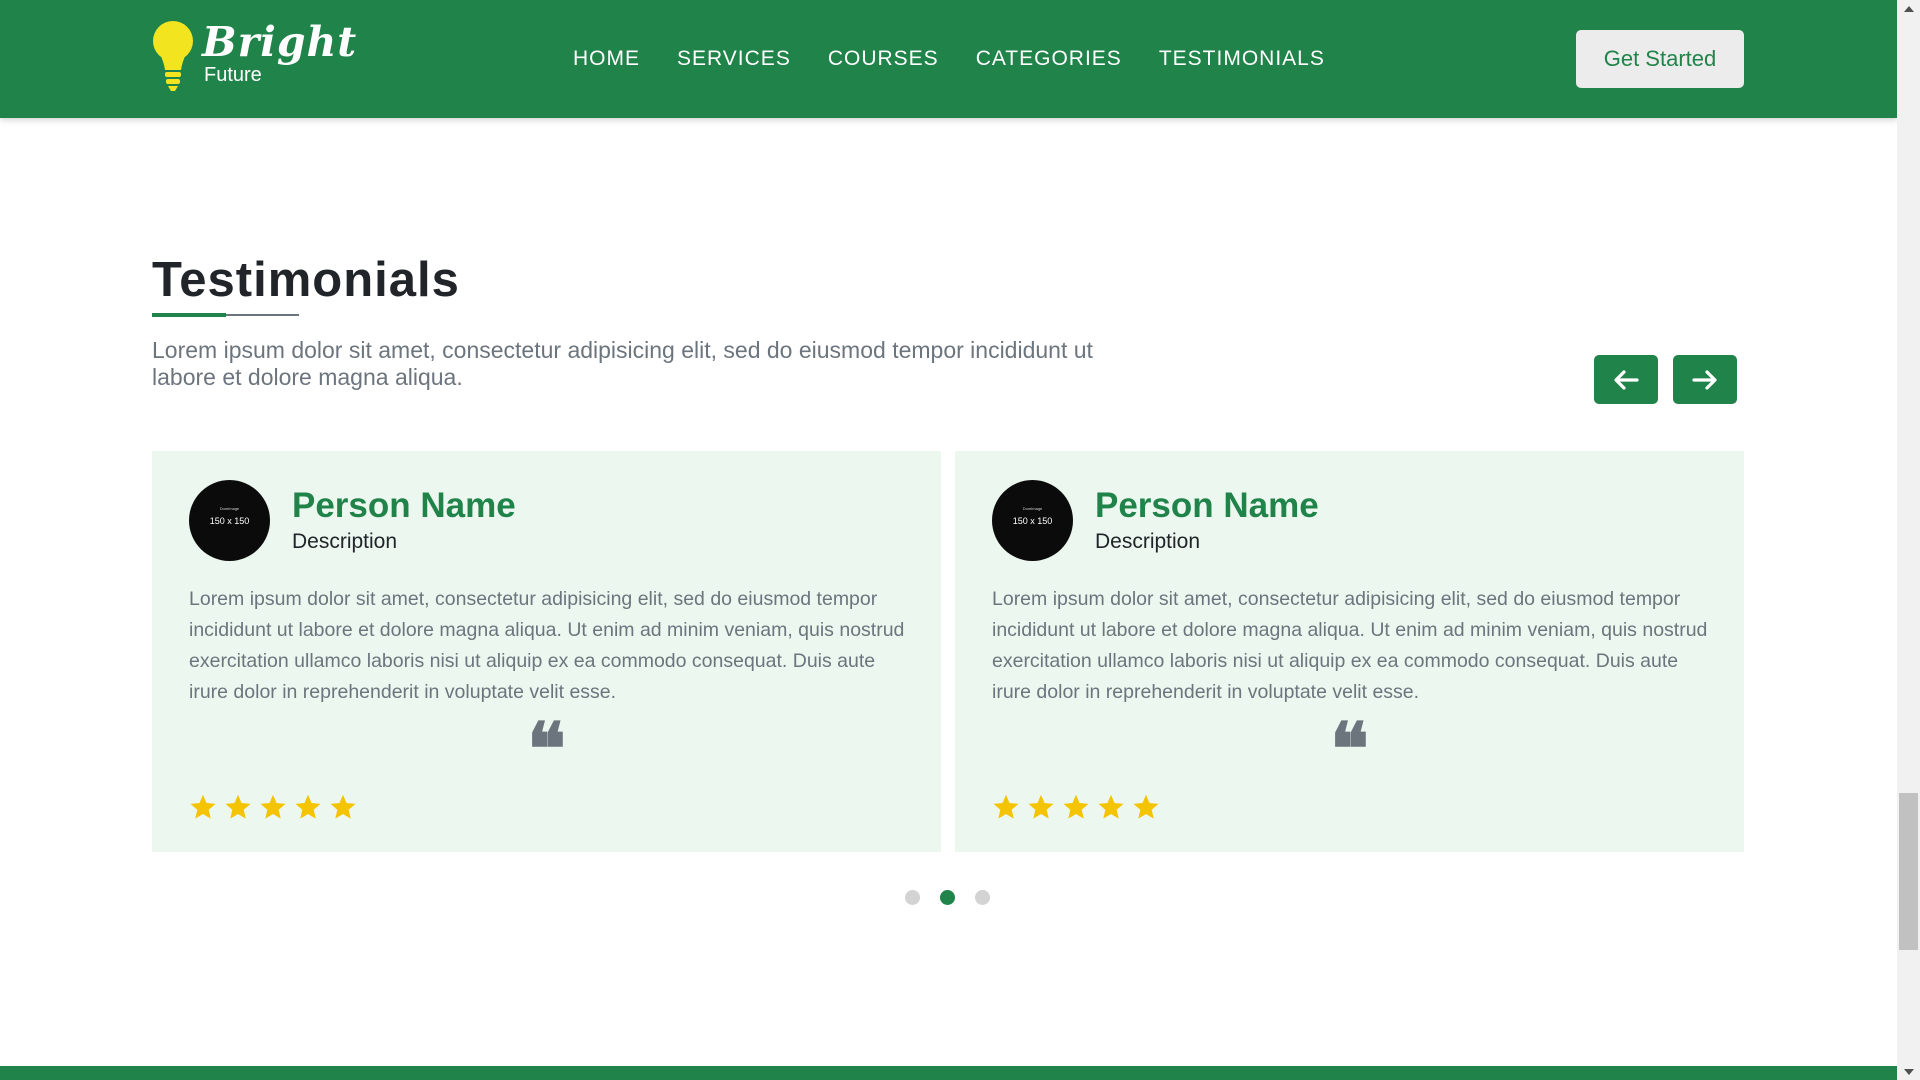 This screenshot has height=1080, width=1920. I want to click on chevron-up-icon, so click(1908, 8).